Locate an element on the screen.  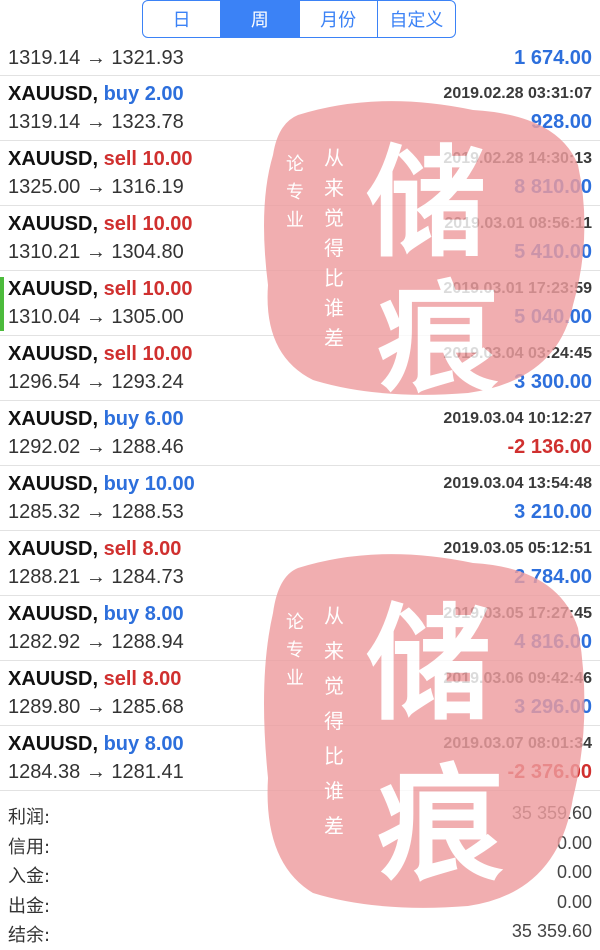
trade-title: XAUUSD, buy 6.00 is located at coordinates (96, 419).